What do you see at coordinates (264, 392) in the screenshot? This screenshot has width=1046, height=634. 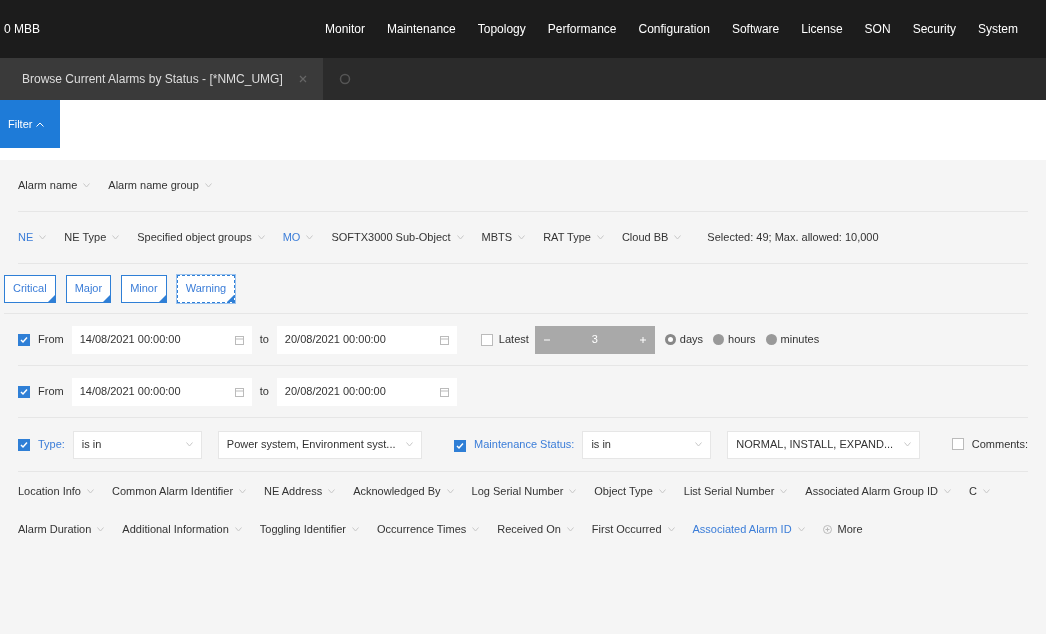 I see `to-label: to` at bounding box center [264, 392].